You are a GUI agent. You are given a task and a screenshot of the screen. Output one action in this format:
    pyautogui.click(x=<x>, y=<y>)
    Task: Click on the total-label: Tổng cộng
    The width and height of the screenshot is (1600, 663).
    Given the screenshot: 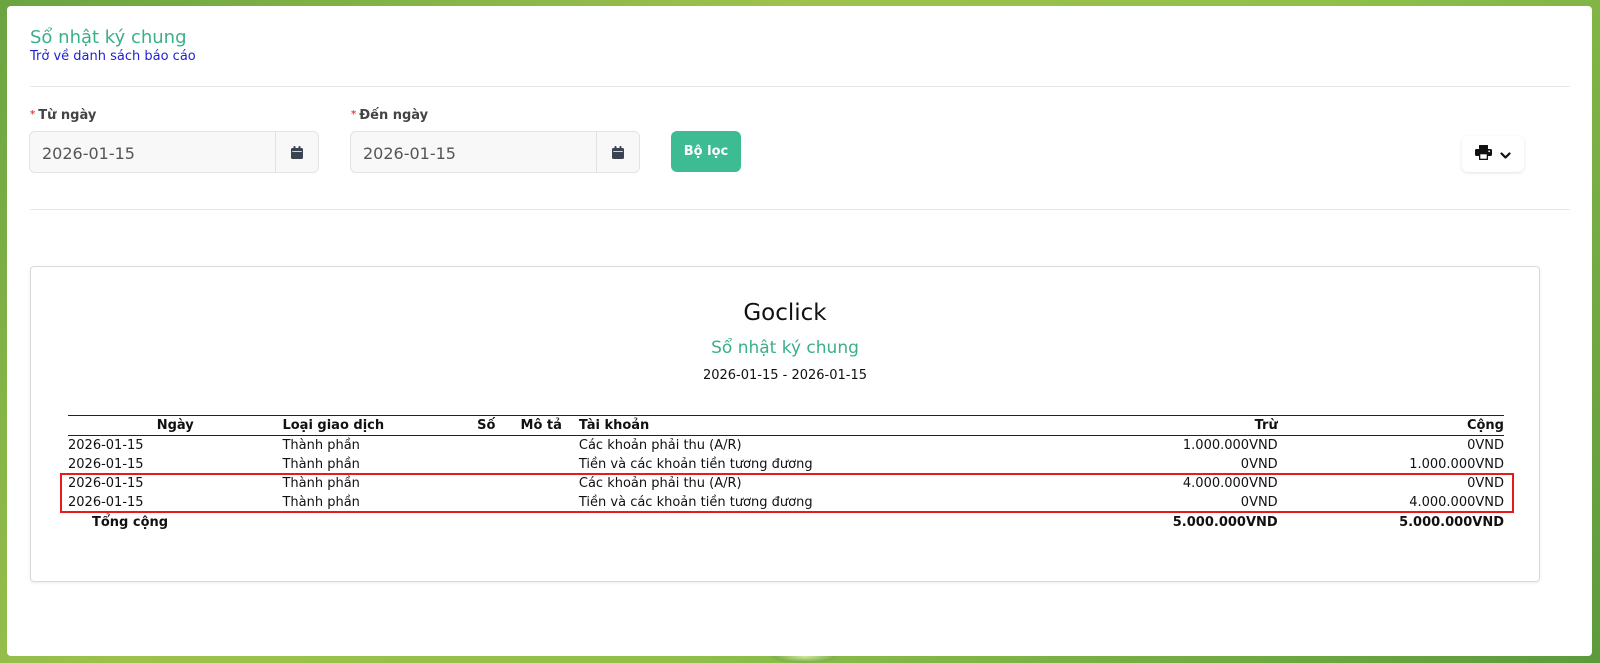 What is the action you would take?
    pyautogui.click(x=175, y=522)
    